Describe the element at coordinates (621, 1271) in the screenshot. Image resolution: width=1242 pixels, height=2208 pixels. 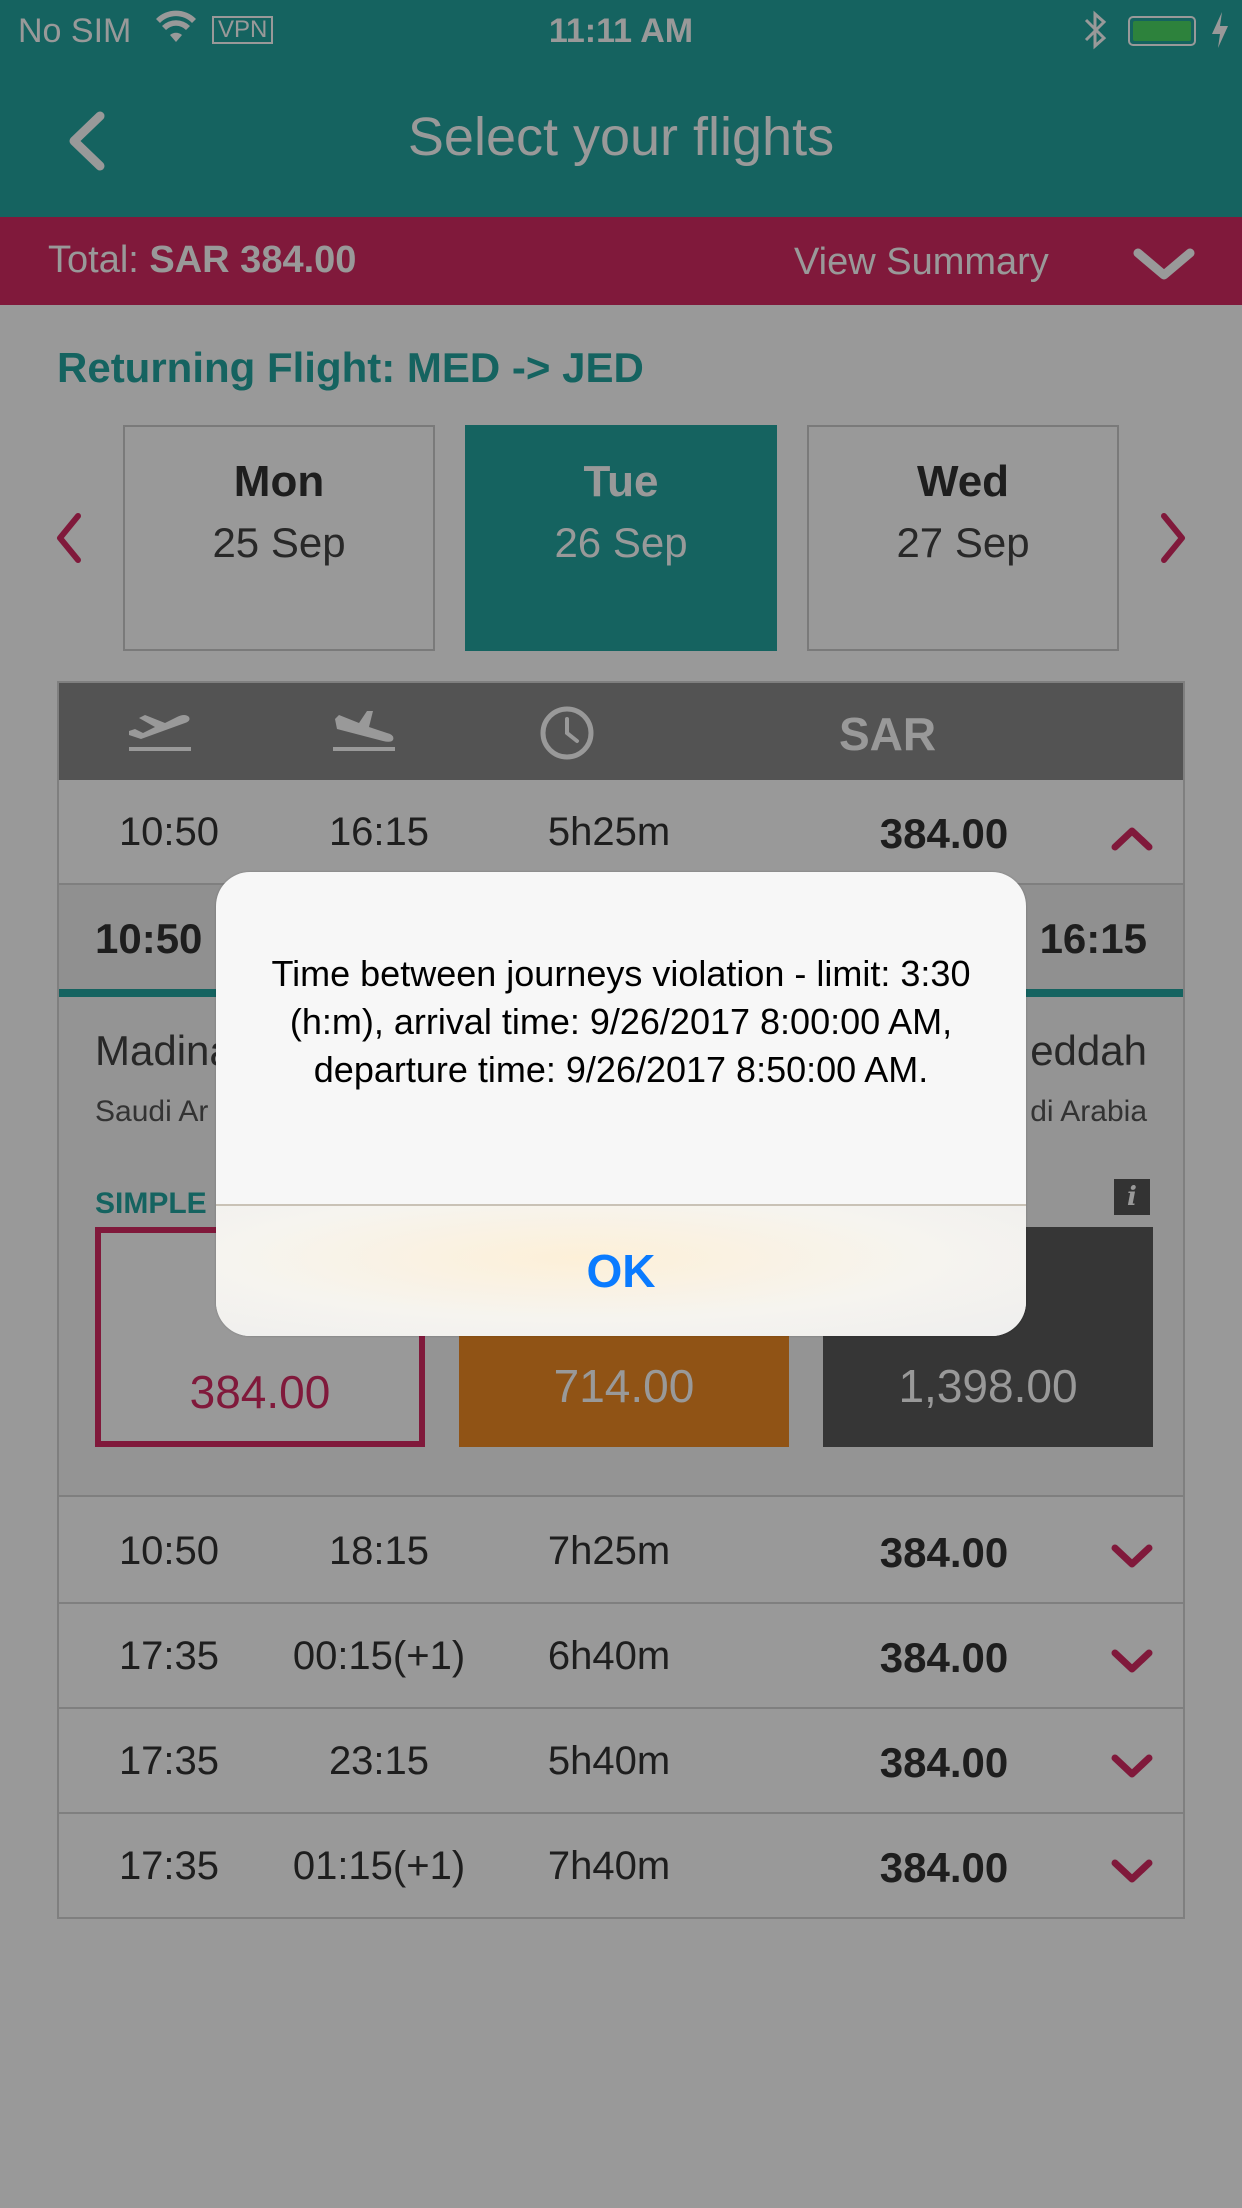
I see `alert-ok-button: OK` at that location.